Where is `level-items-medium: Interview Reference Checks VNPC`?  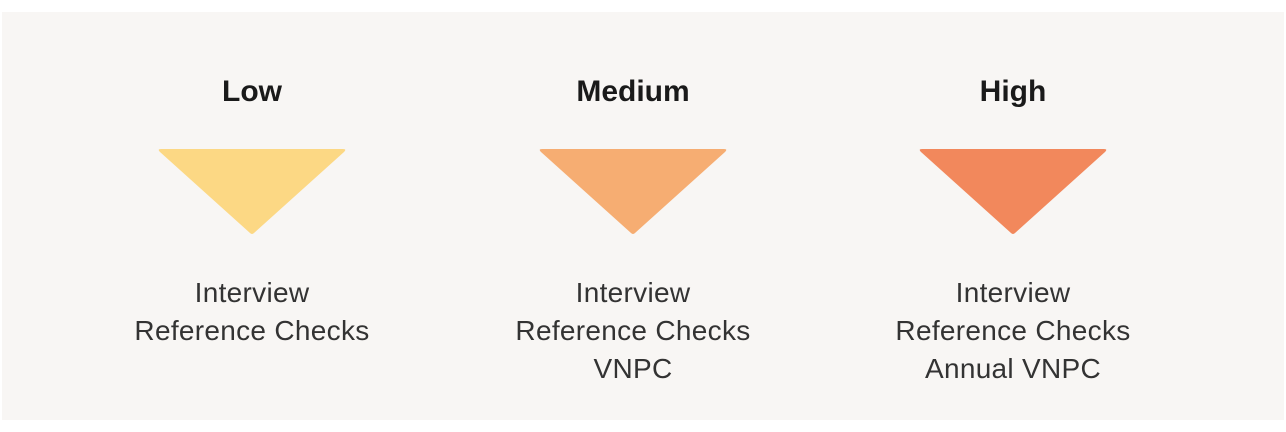 level-items-medium: Interview Reference Checks VNPC is located at coordinates (633, 331).